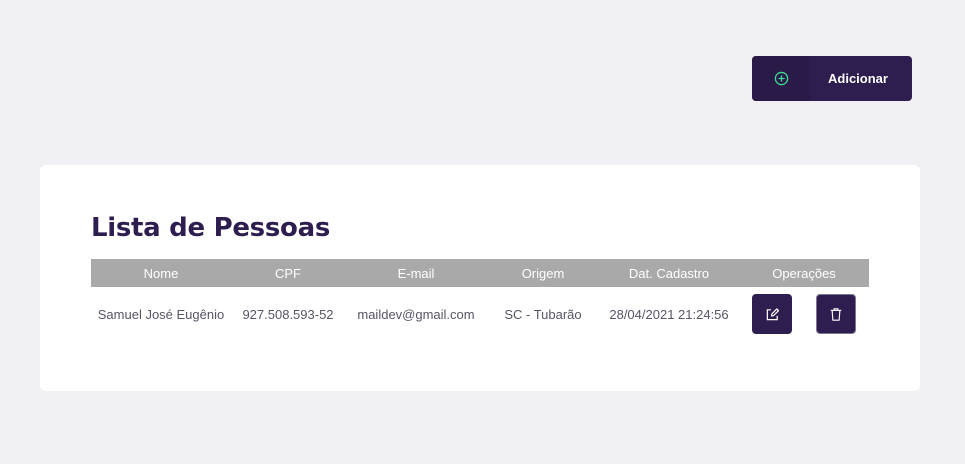 This screenshot has height=464, width=965. What do you see at coordinates (416, 314) in the screenshot?
I see `cell-email: maildev@gmail.com` at bounding box center [416, 314].